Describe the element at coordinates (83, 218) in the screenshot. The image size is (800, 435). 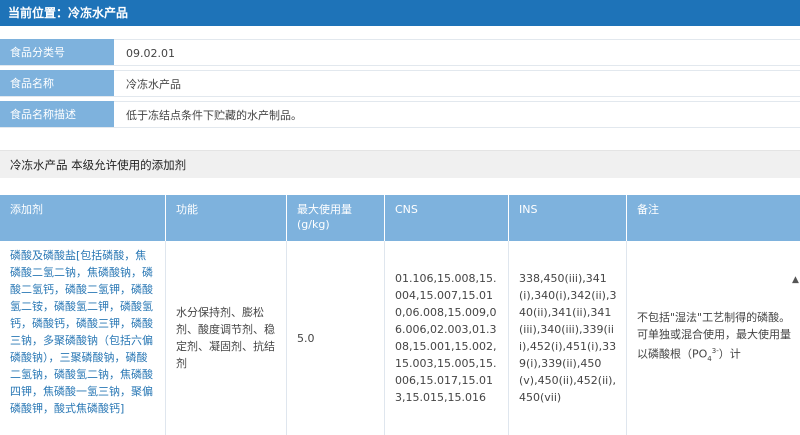
I see `column-header-additive: 添加剂` at that location.